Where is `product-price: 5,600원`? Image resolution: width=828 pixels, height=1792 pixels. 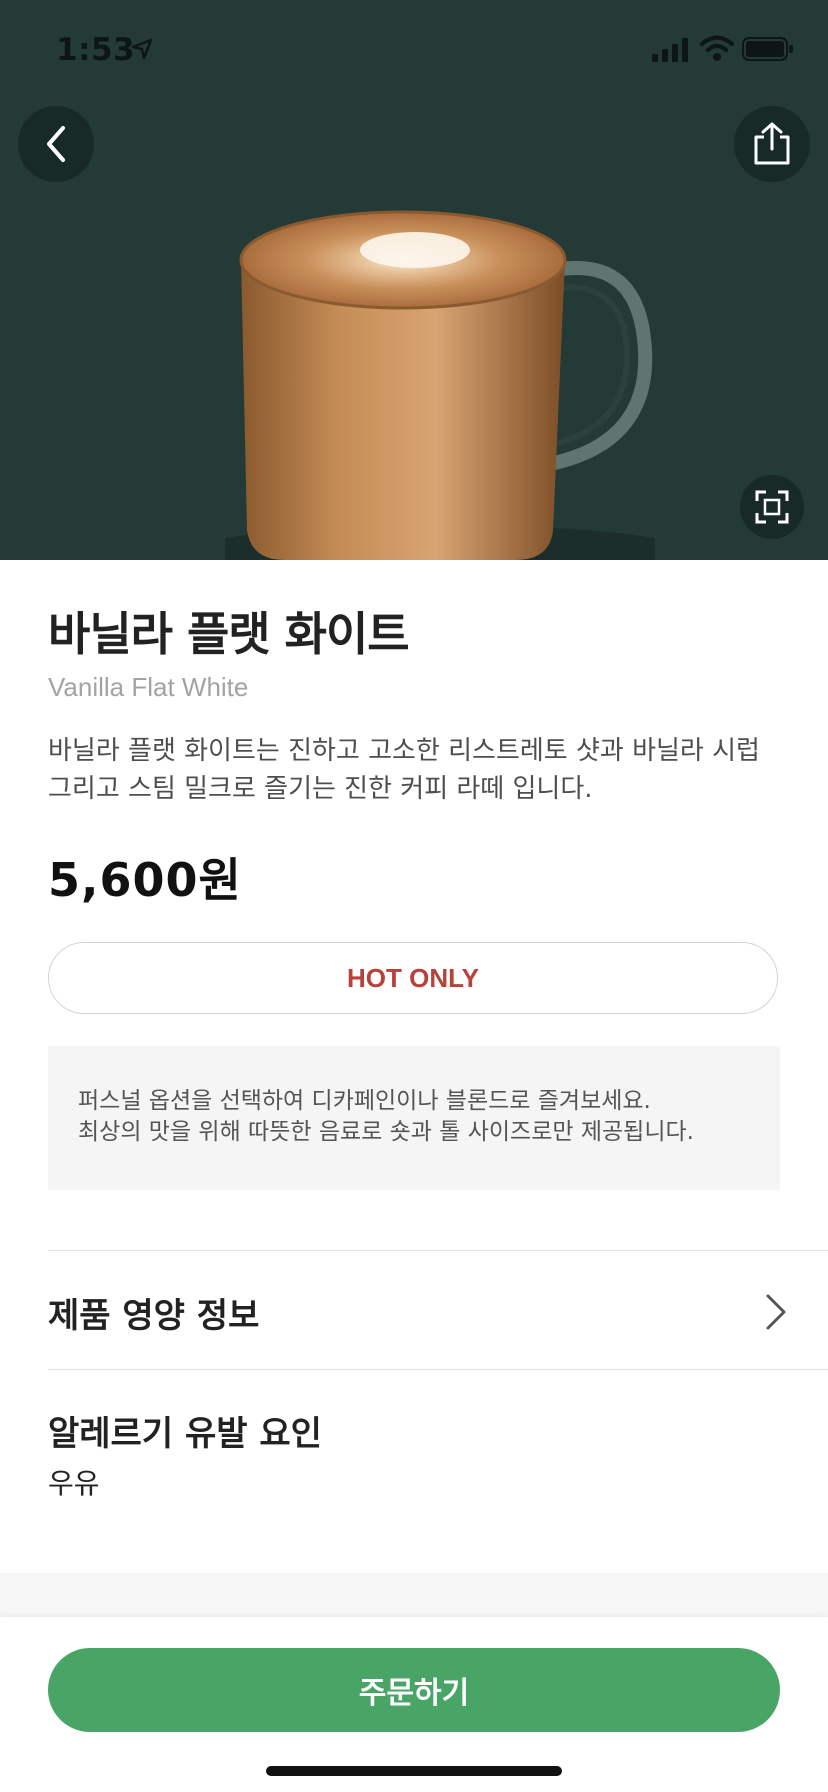 product-price: 5,600원 is located at coordinates (145, 880).